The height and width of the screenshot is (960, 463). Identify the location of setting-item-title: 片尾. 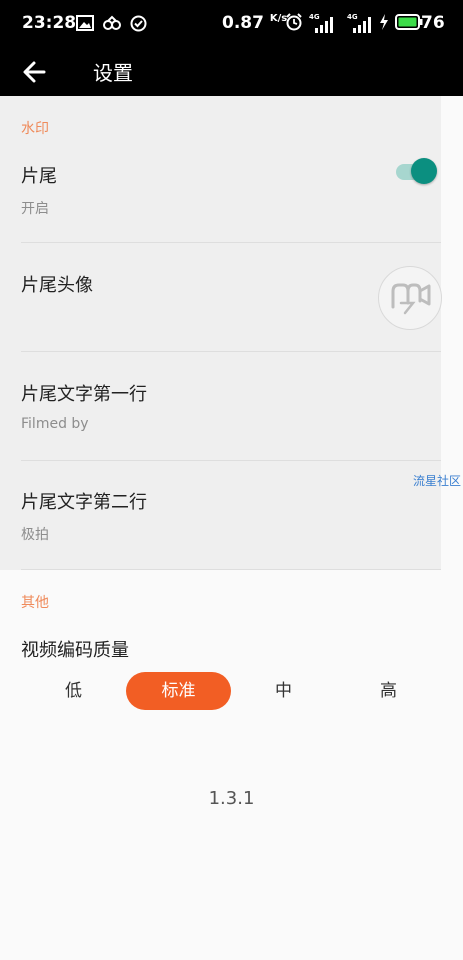
(39, 176).